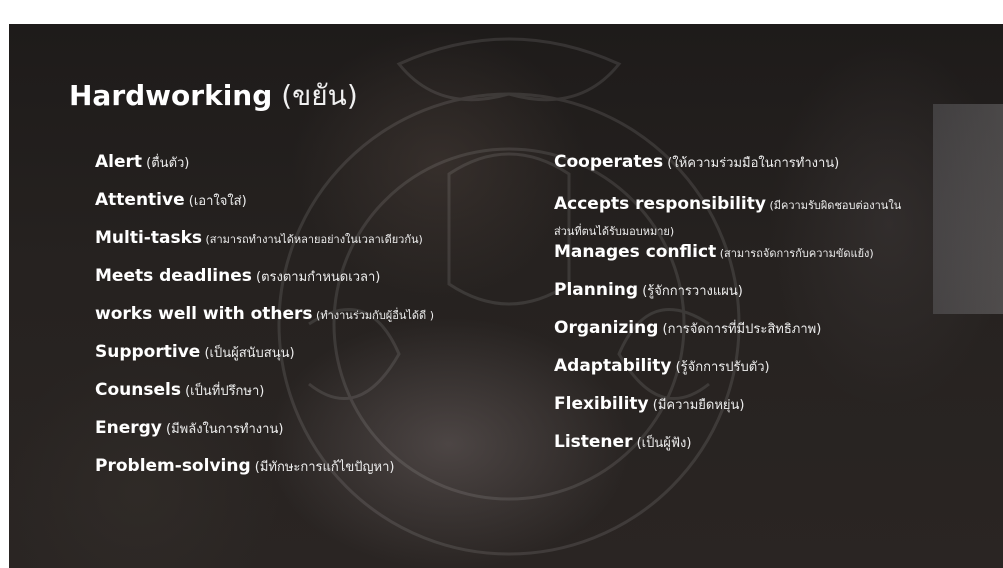 This screenshot has width=1003, height=568. Describe the element at coordinates (222, 391) in the screenshot. I see `trait-translation: (เป็นที่ปรึกษา)` at that location.